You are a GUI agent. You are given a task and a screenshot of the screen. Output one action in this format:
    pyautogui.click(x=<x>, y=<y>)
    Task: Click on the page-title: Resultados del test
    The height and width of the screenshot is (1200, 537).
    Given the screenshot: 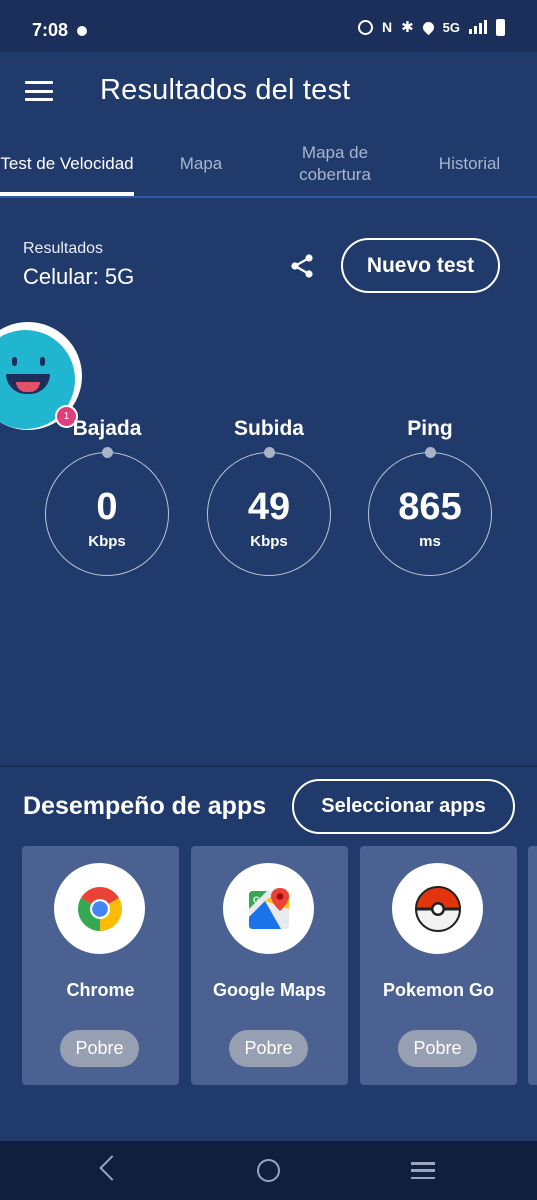 What is the action you would take?
    pyautogui.click(x=225, y=90)
    